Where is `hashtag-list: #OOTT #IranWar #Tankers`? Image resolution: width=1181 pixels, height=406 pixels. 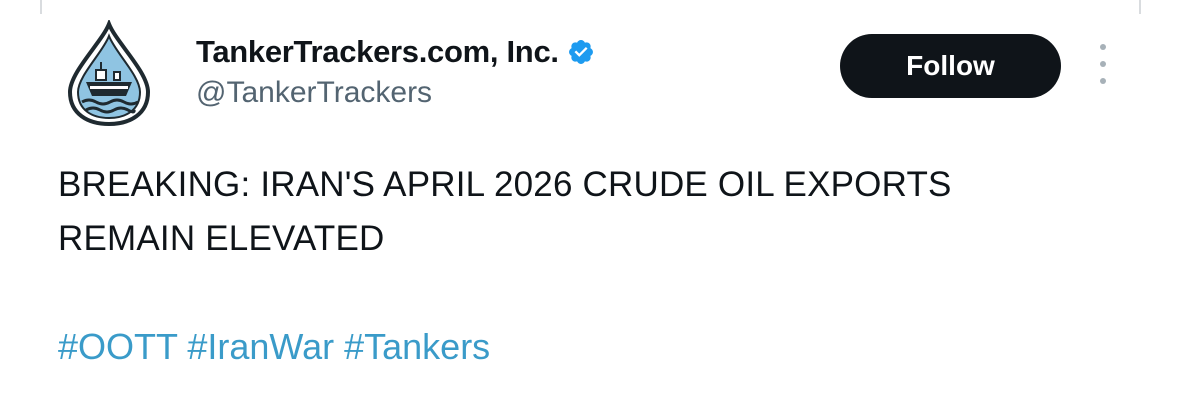
hashtag-list: #OOTT #IranWar #Tankers is located at coordinates (274, 347).